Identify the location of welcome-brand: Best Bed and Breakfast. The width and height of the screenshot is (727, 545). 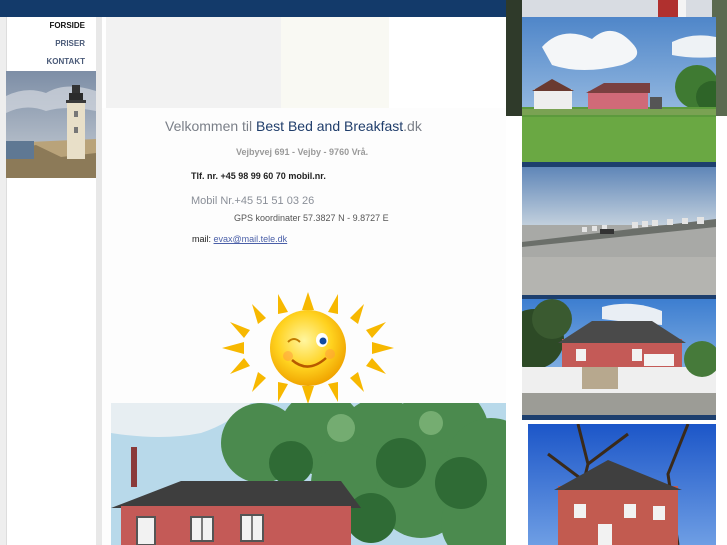
(330, 126).